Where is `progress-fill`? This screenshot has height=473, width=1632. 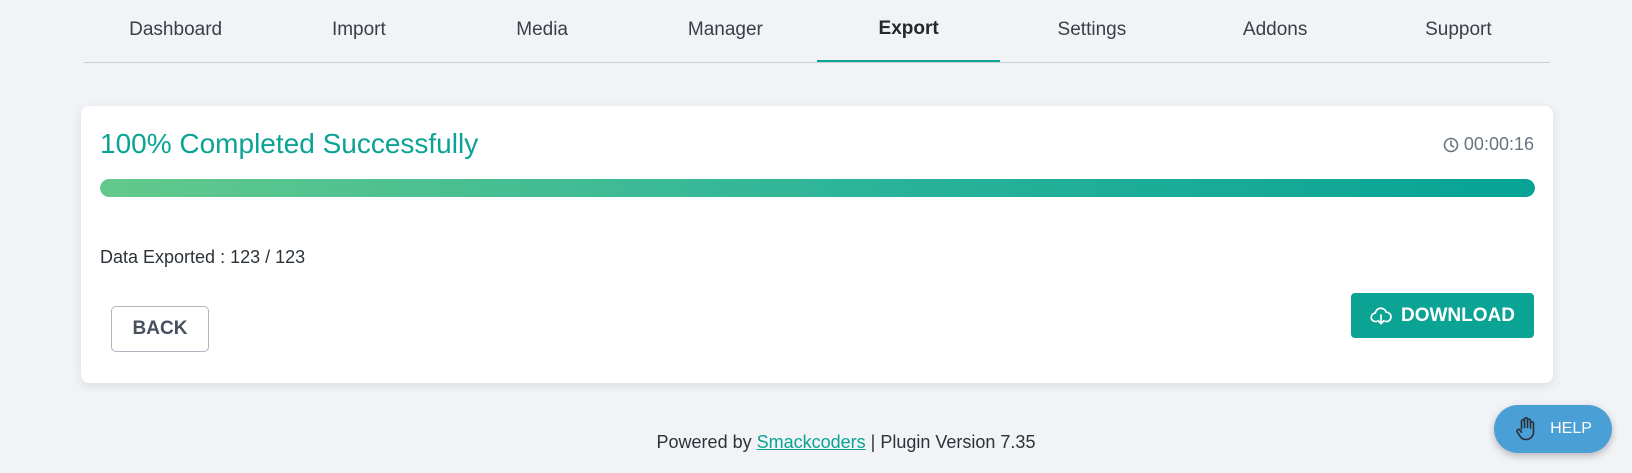
progress-fill is located at coordinates (817, 188).